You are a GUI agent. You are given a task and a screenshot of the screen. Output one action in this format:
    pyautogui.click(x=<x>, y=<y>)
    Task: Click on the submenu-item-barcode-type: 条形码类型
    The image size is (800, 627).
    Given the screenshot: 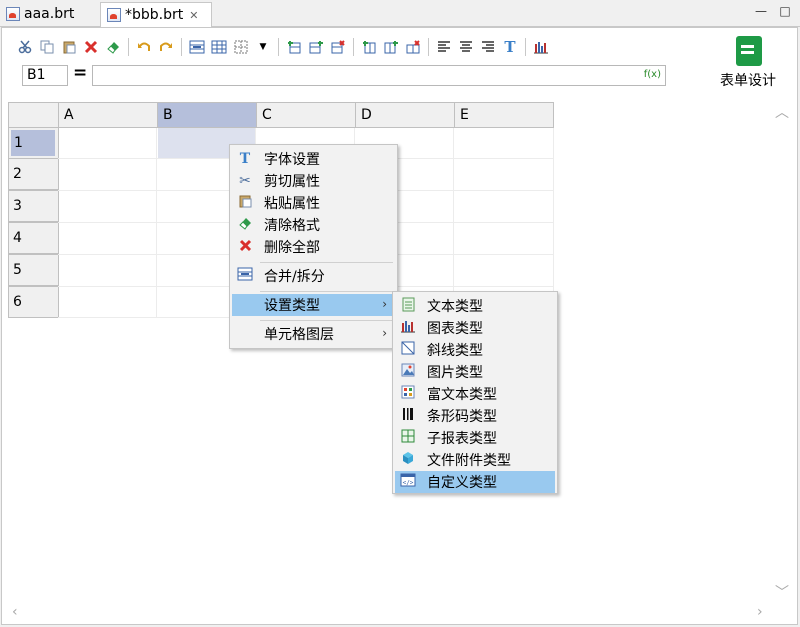 What is the action you would take?
    pyautogui.click(x=475, y=416)
    